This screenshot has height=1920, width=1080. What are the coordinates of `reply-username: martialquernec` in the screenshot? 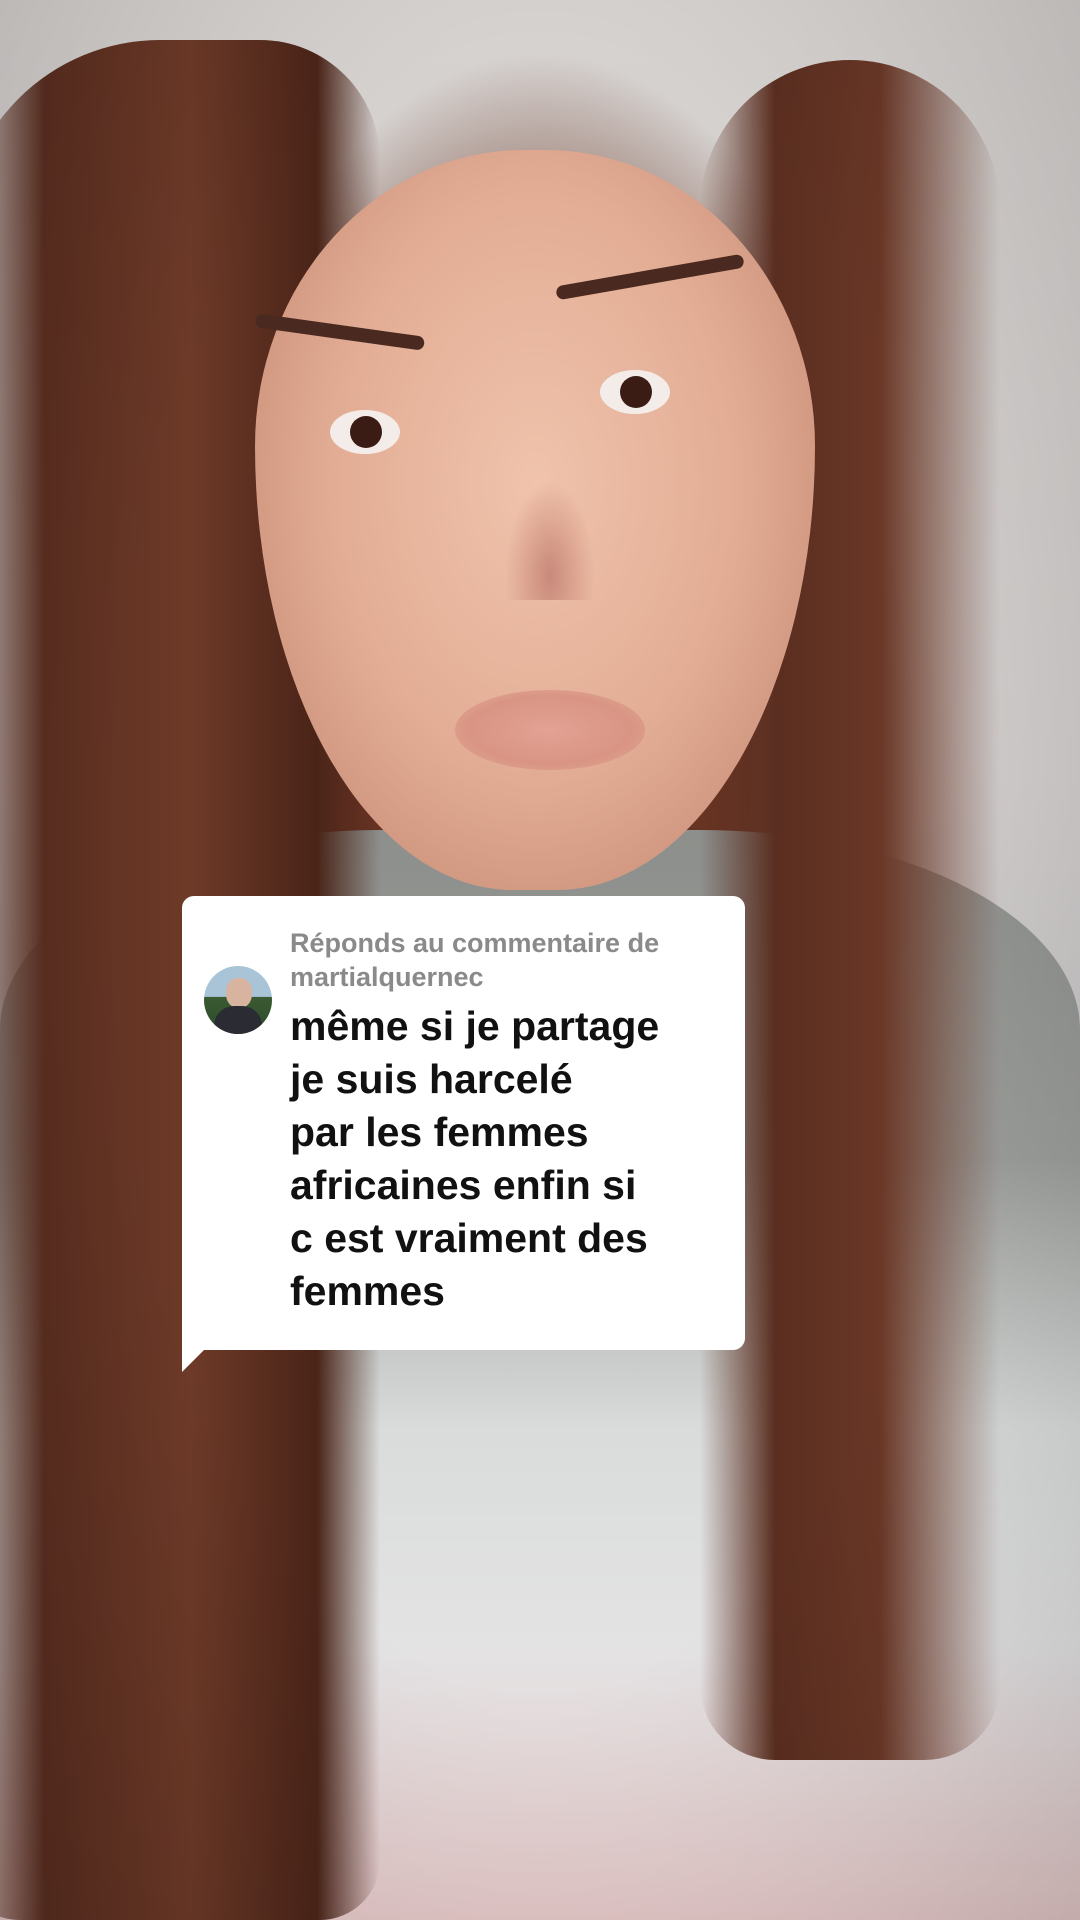 It's located at (502, 977).